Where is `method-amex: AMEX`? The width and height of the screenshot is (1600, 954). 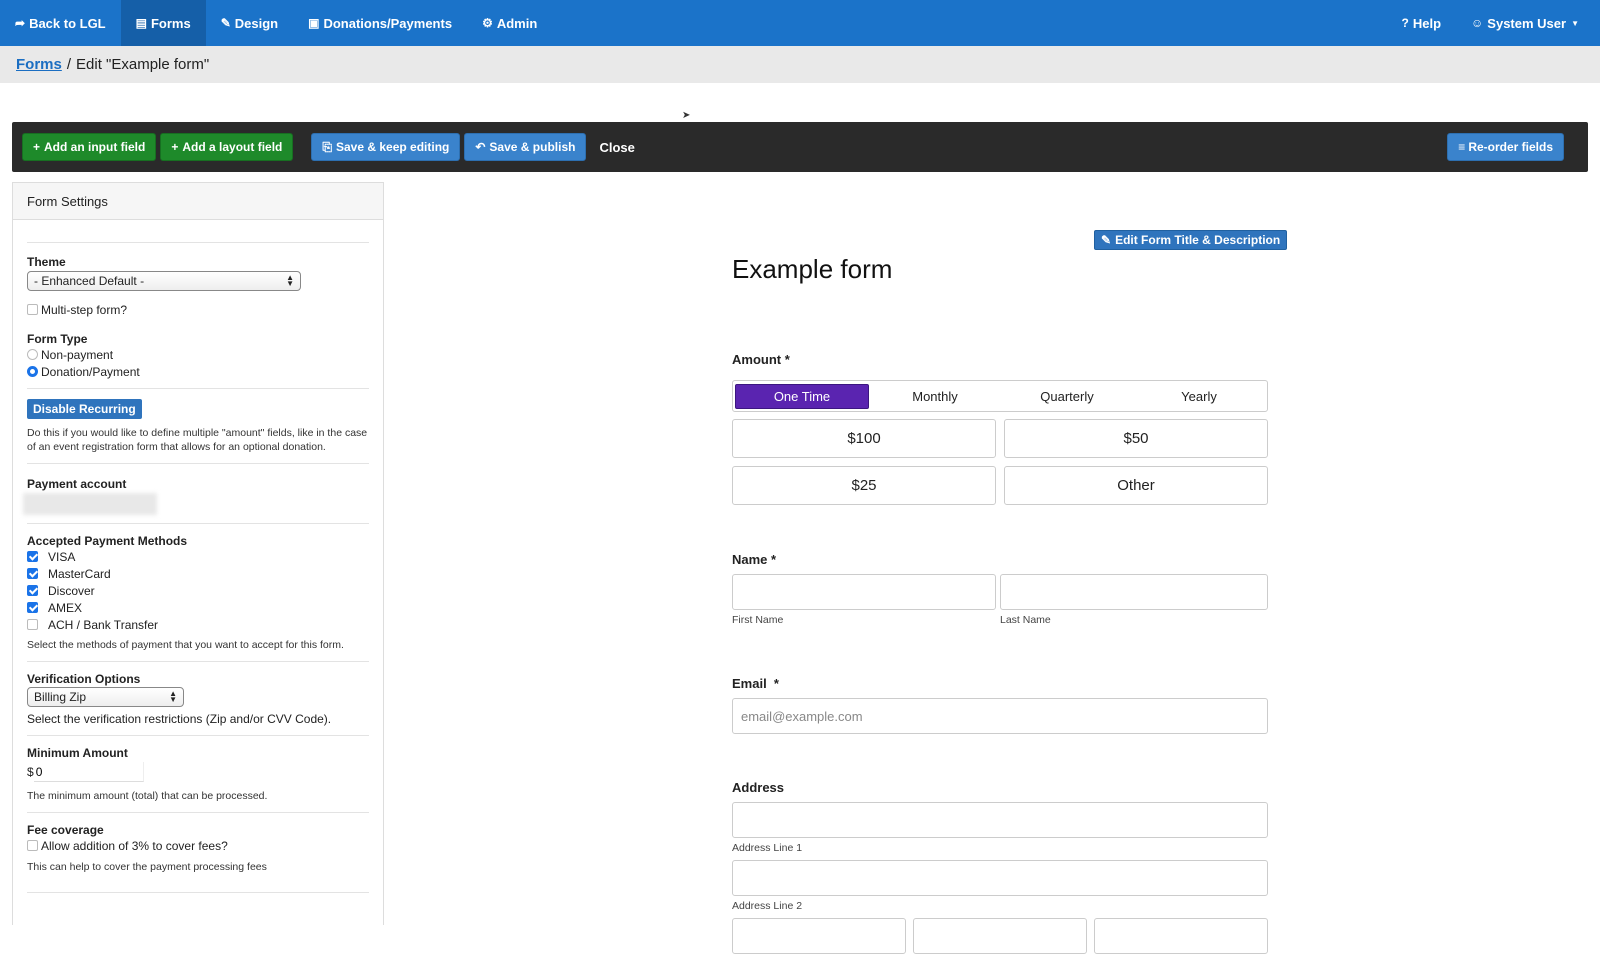 method-amex: AMEX is located at coordinates (198, 607).